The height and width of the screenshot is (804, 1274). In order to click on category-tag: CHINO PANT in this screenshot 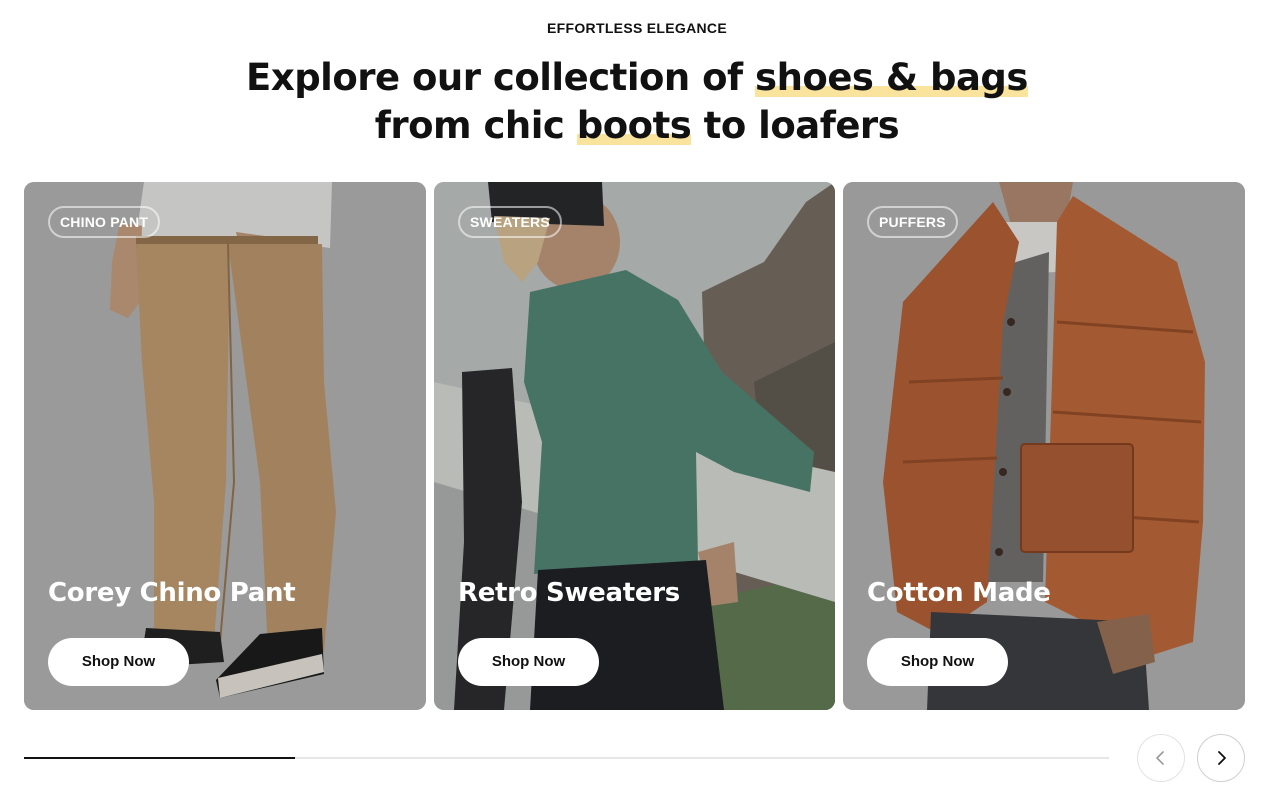, I will do `click(104, 222)`.